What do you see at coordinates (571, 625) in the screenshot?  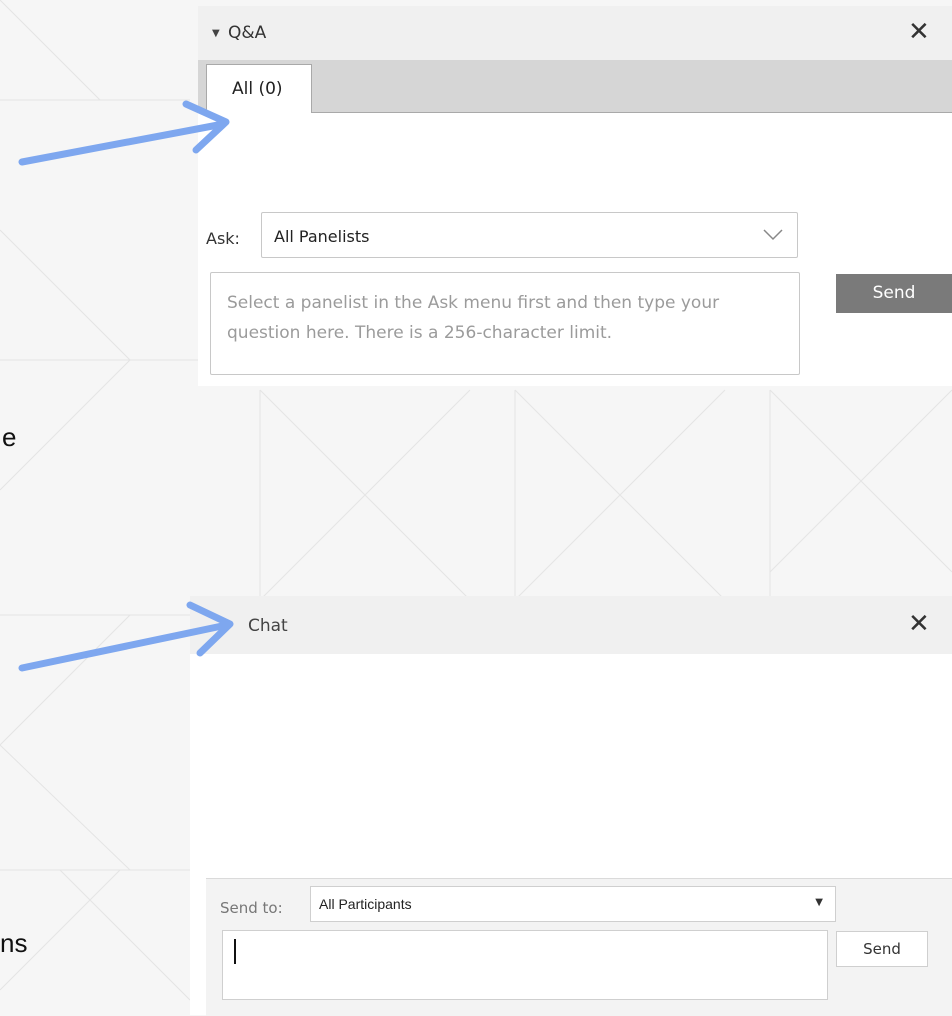 I see `chat-panel-header: ▼ Chat ✕` at bounding box center [571, 625].